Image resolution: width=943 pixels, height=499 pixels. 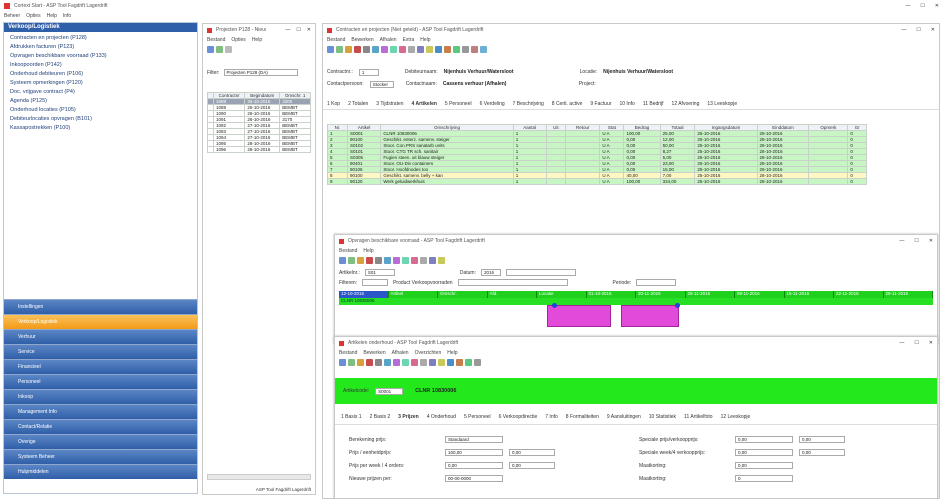 What do you see at coordinates (100, 101) in the screenshot?
I see `nav-item: Agenda (P125)` at bounding box center [100, 101].